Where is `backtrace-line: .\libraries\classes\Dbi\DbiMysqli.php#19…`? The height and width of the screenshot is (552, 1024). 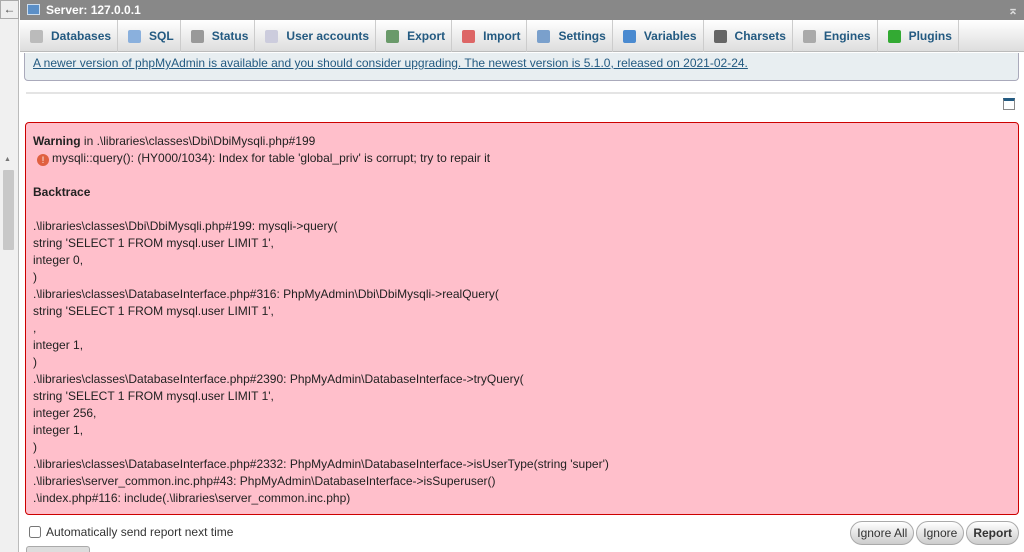 backtrace-line: .\libraries\classes\Dbi\DbiMysqli.php#19… is located at coordinates (185, 226).